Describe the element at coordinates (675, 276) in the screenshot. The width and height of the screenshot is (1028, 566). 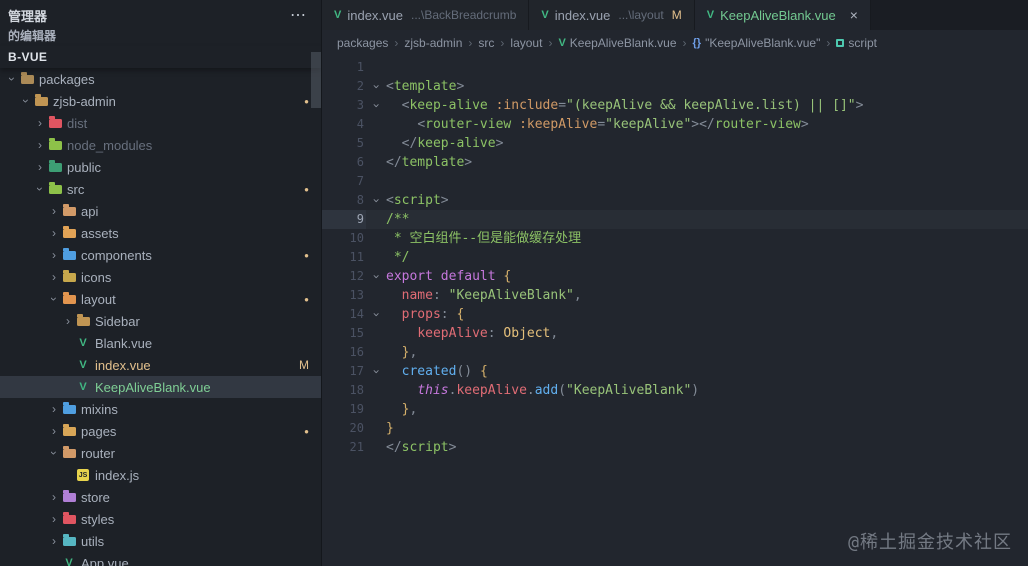
I see `code-line-12: 12 › export default {` at that location.